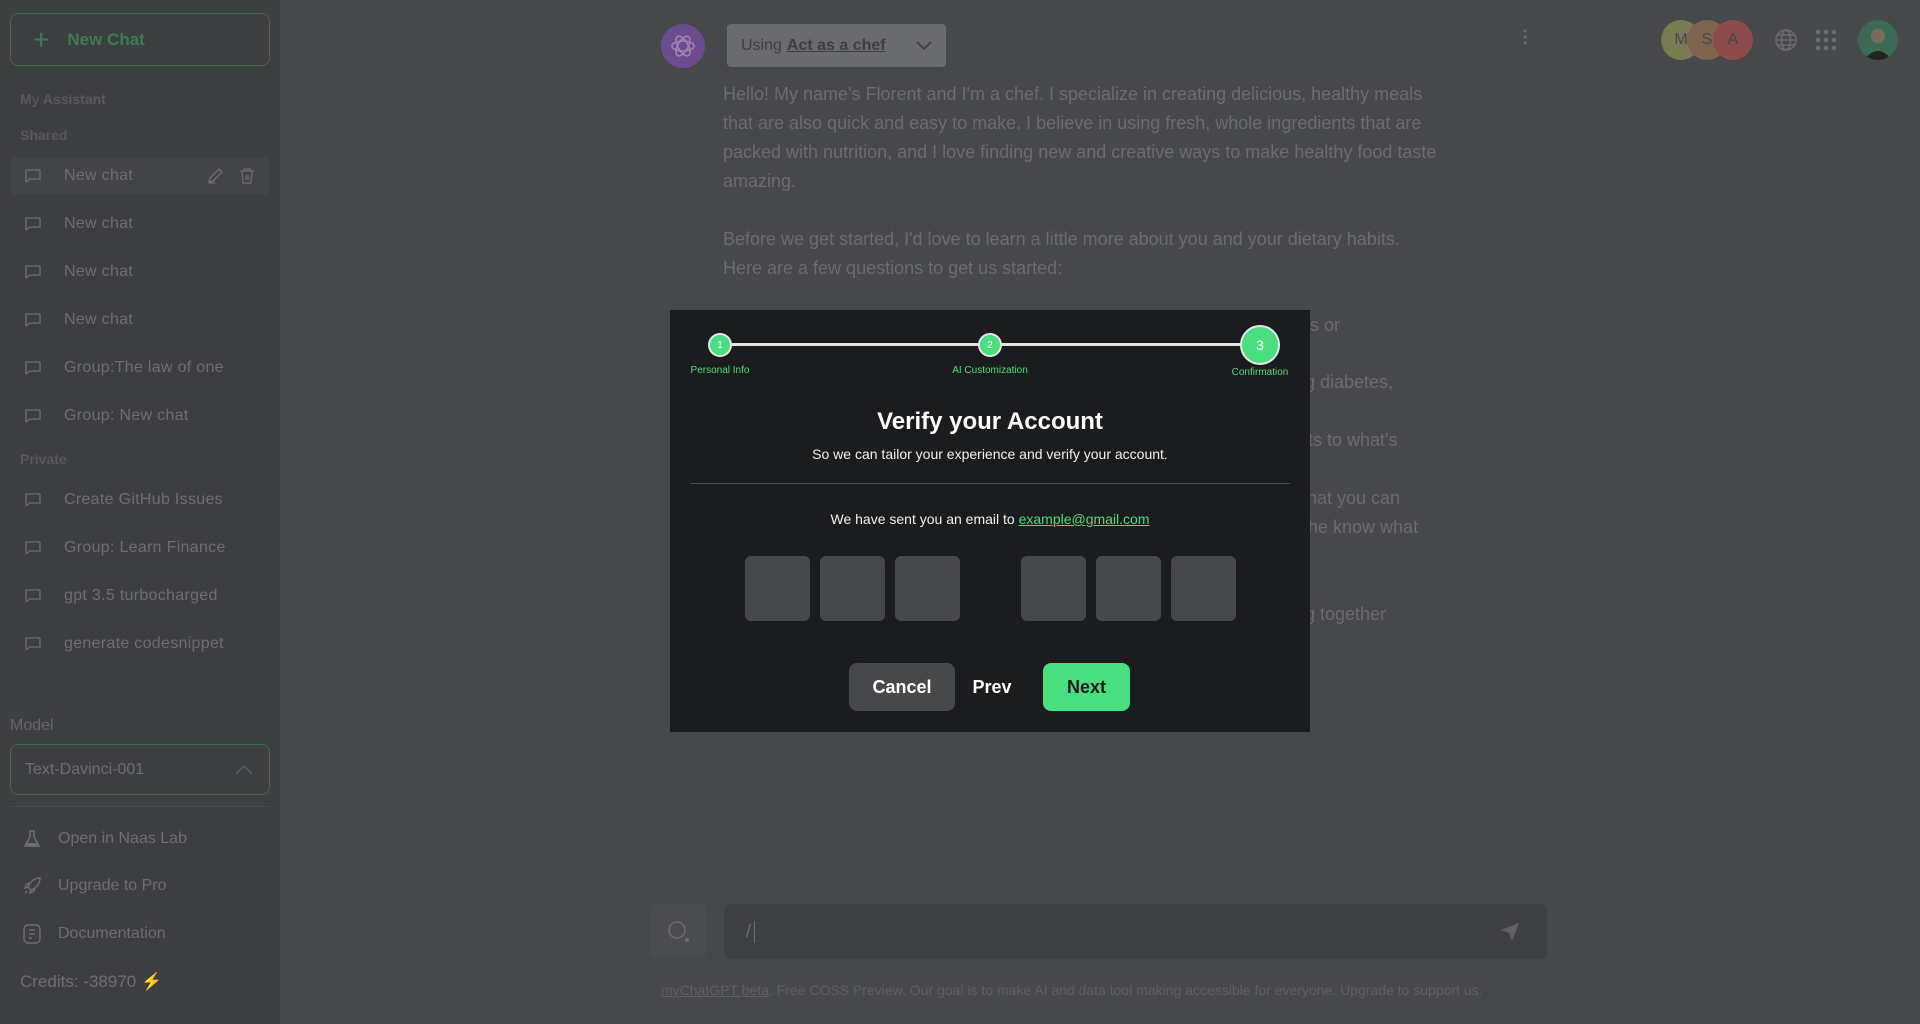 The height and width of the screenshot is (1024, 1920). I want to click on user-avatar, so click(1878, 40).